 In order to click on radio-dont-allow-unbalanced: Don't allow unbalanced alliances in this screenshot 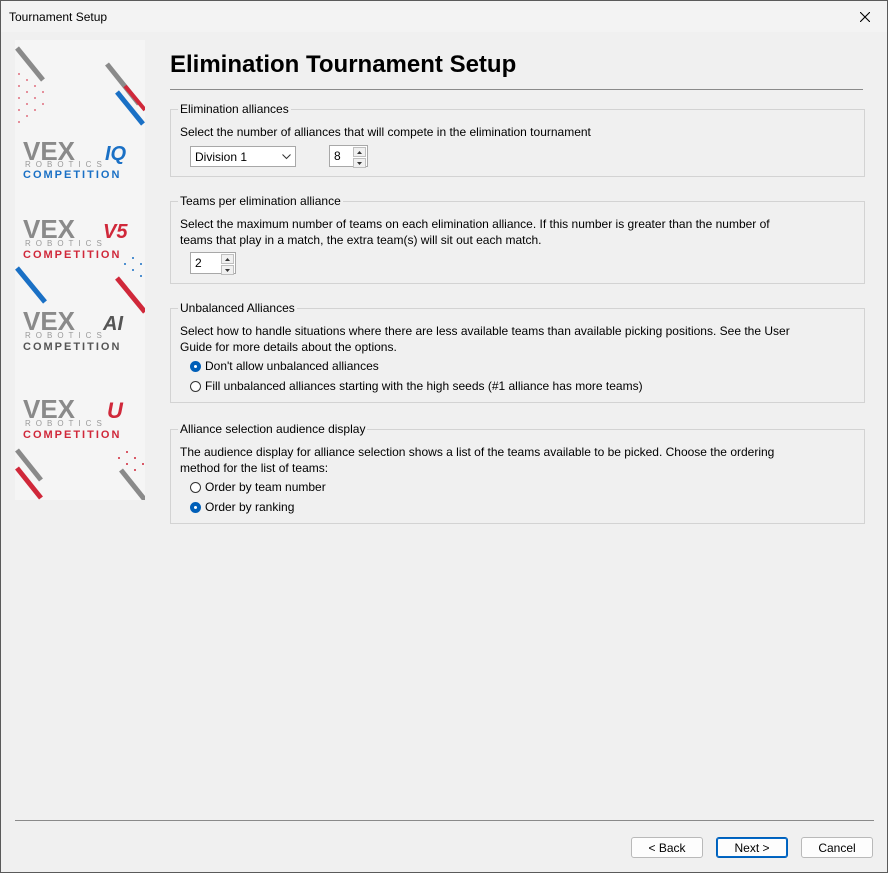, I will do `click(284, 366)`.